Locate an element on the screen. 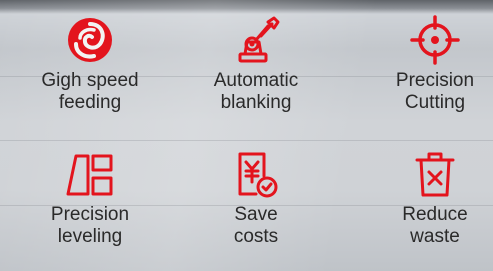 Image resolution: width=493 pixels, height=271 pixels. trash-x-icon is located at coordinates (435, 174).